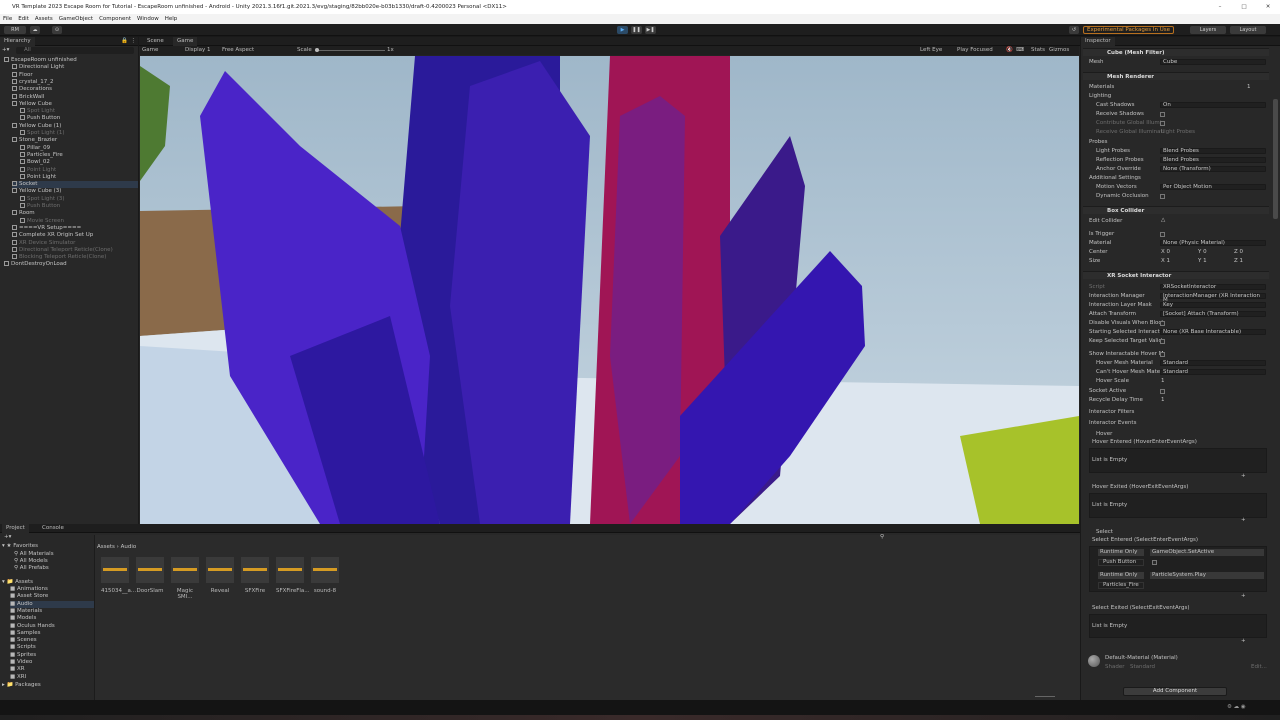  What do you see at coordinates (1220, 7) in the screenshot?
I see `minimize-icon: –` at bounding box center [1220, 7].